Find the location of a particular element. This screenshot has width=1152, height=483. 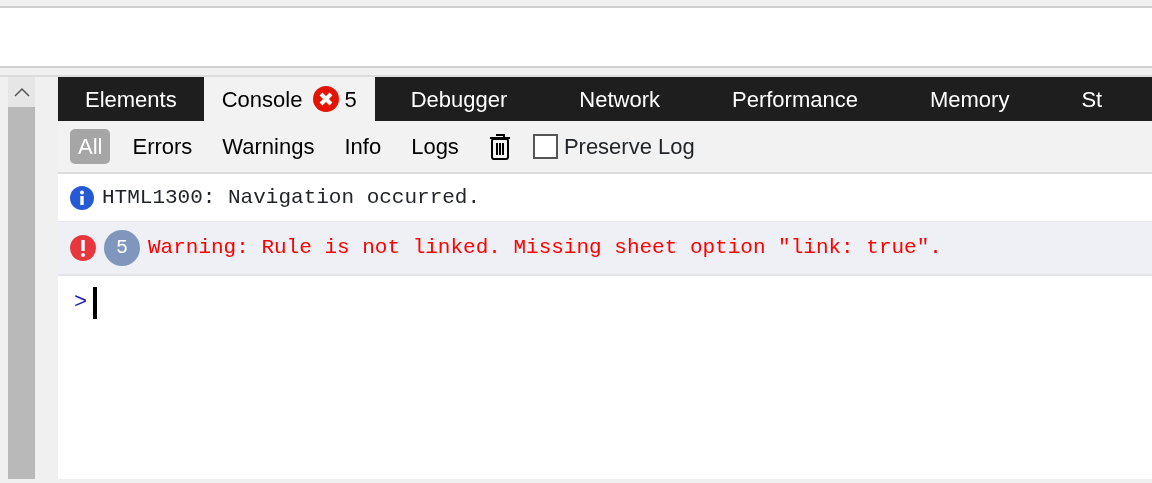

trash-icon is located at coordinates (499, 146).